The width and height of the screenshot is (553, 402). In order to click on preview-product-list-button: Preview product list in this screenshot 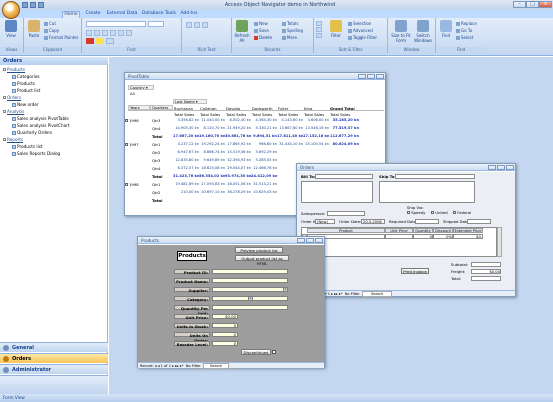, I will do `click(259, 250)`.